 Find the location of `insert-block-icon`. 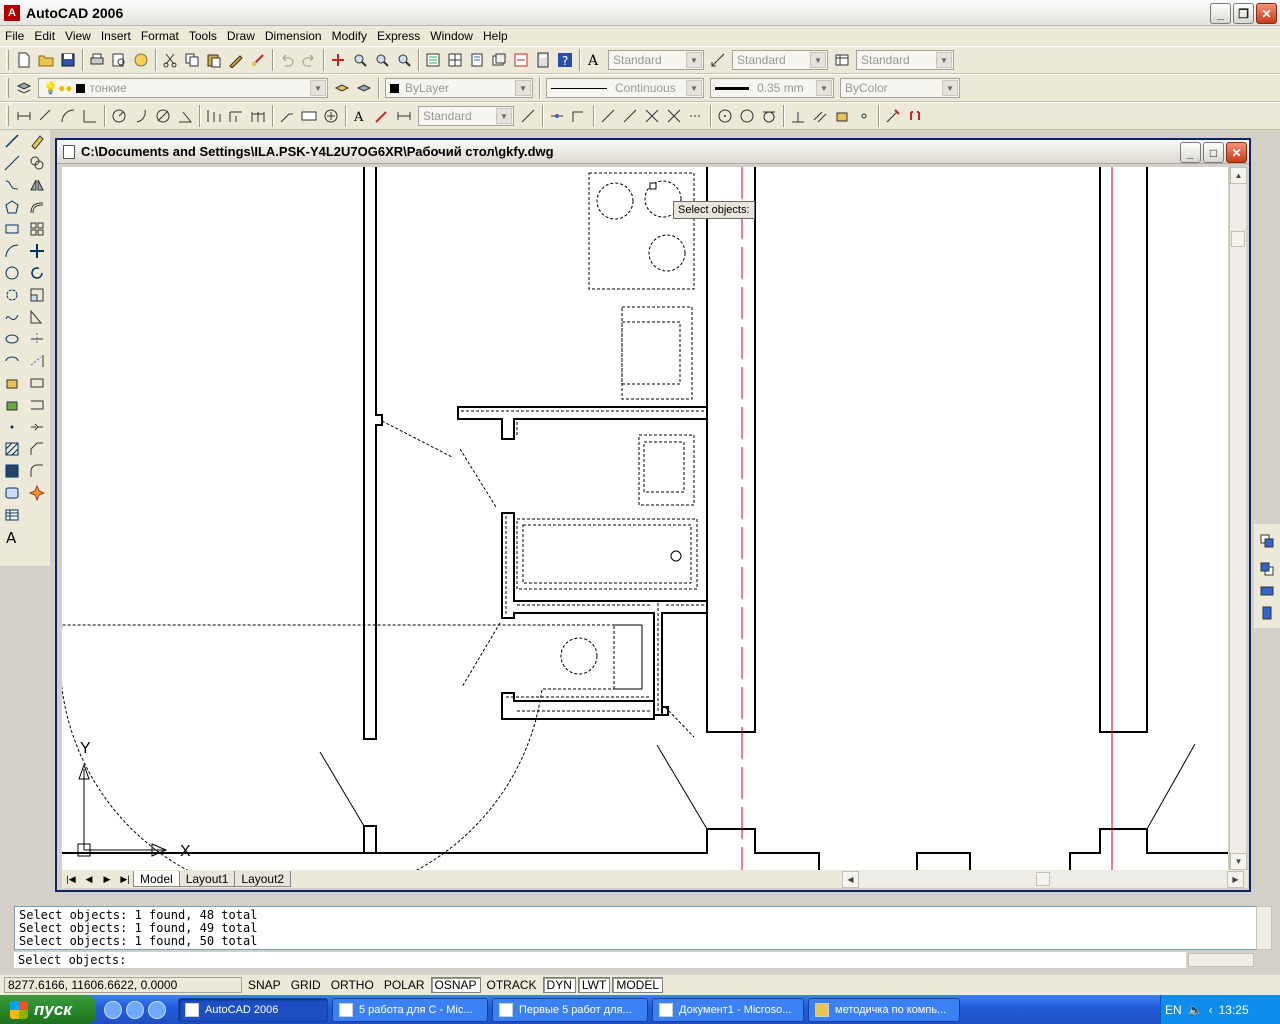

insert-block-icon is located at coordinates (12, 383).